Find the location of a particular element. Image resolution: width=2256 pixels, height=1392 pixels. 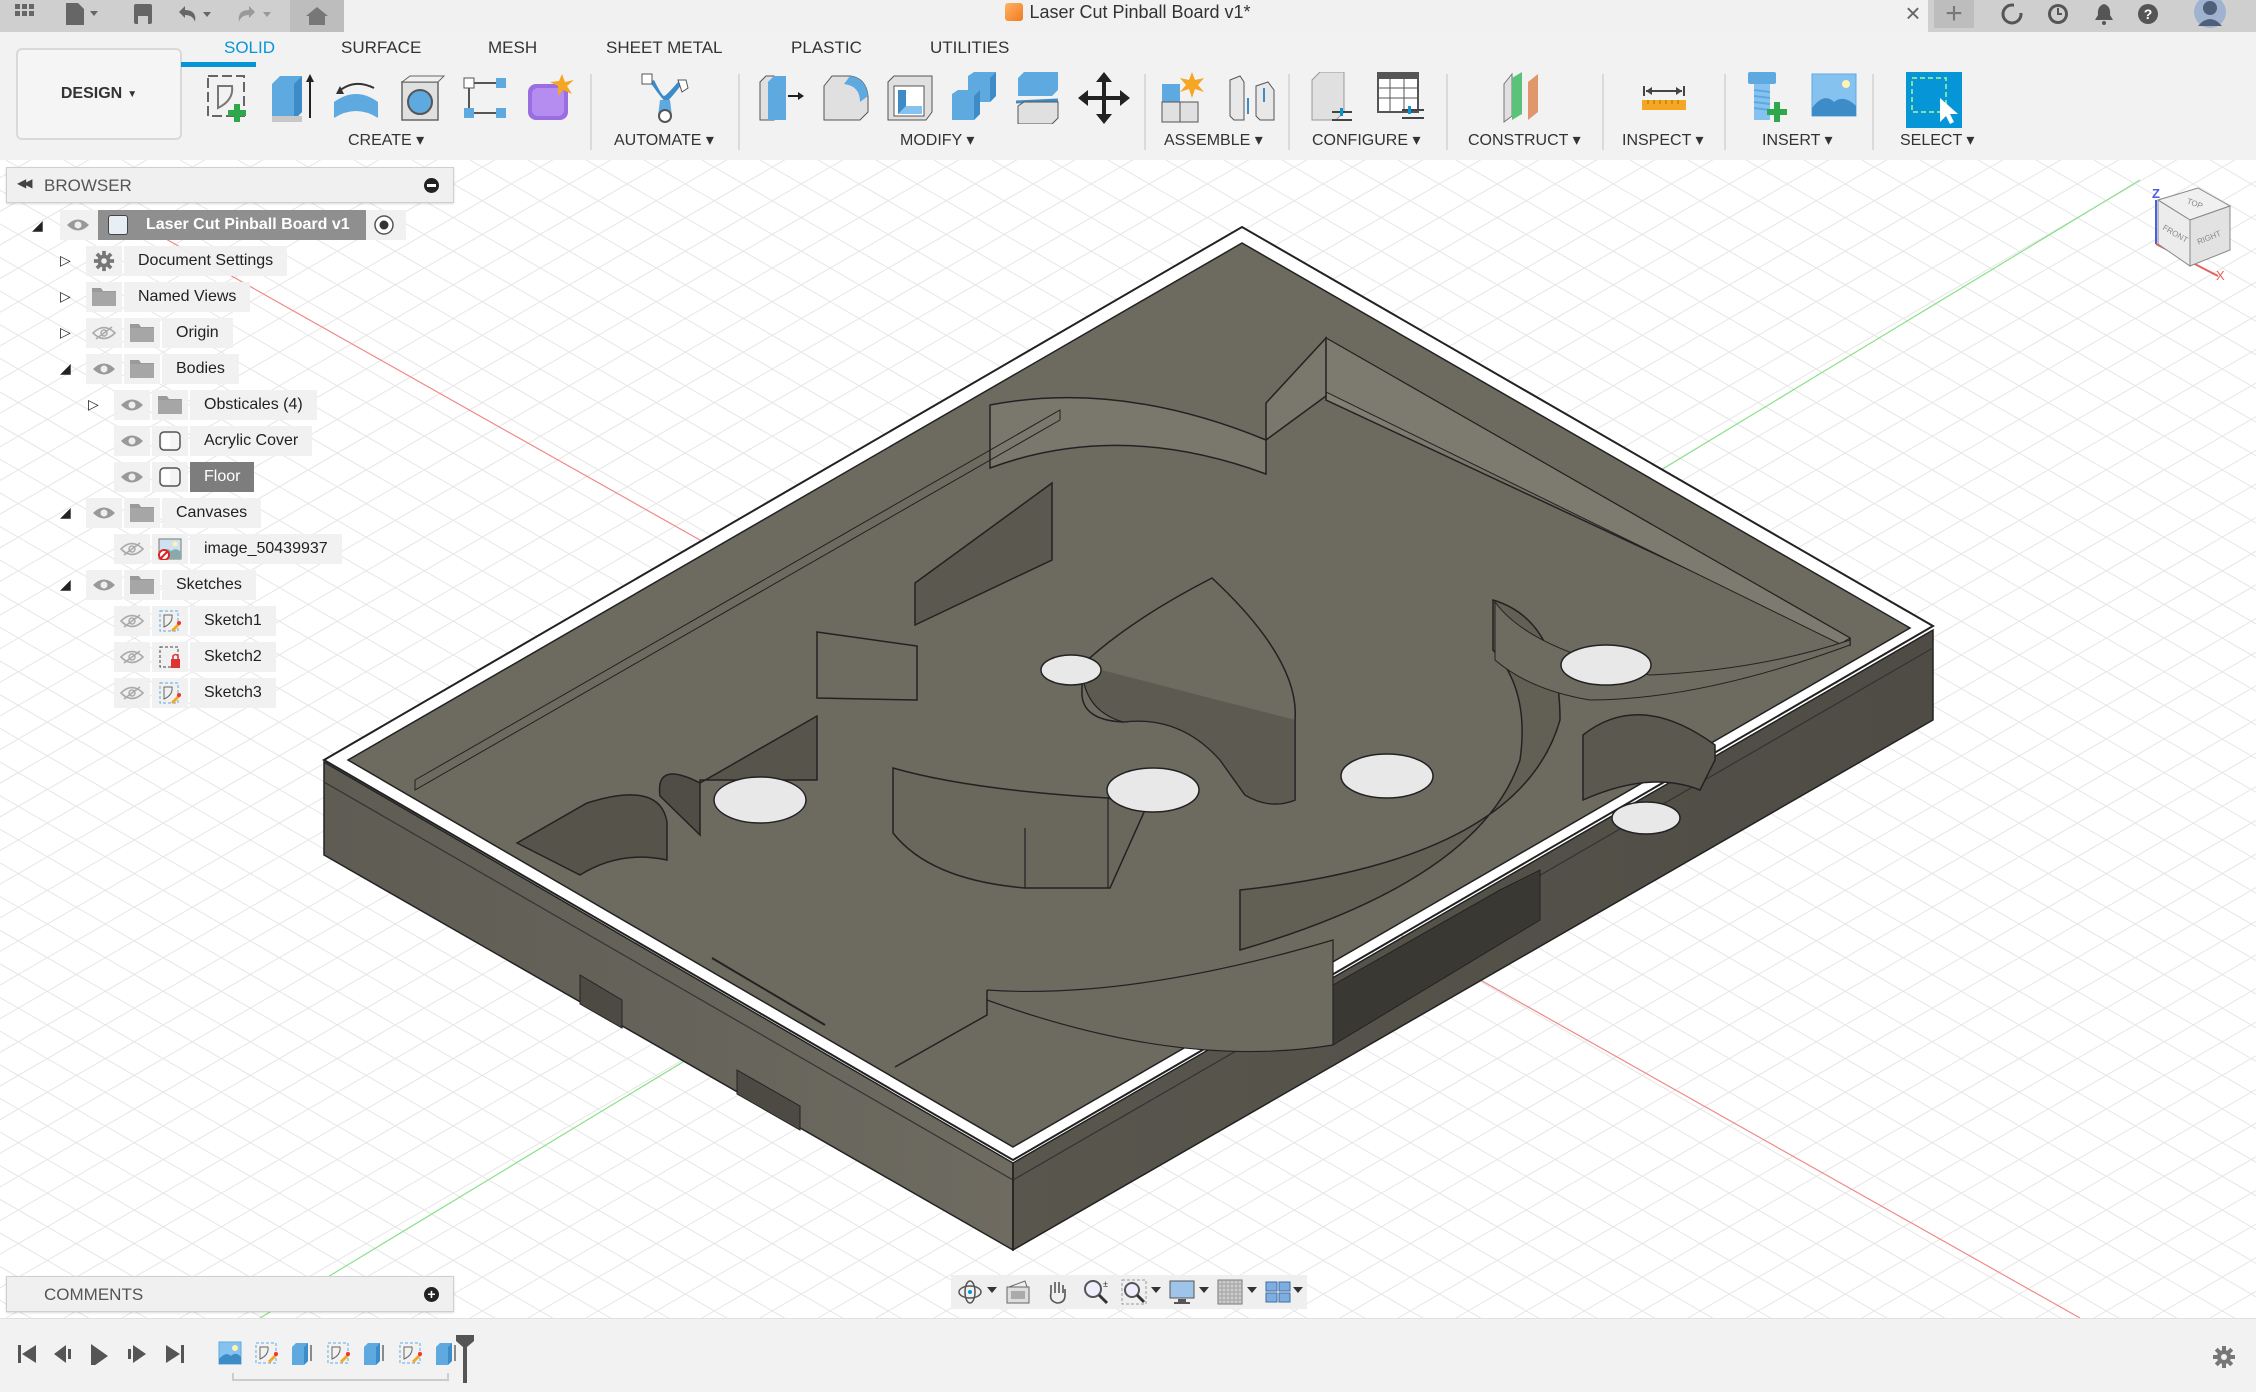

tab-utilities: UTILITIES is located at coordinates (969, 48).